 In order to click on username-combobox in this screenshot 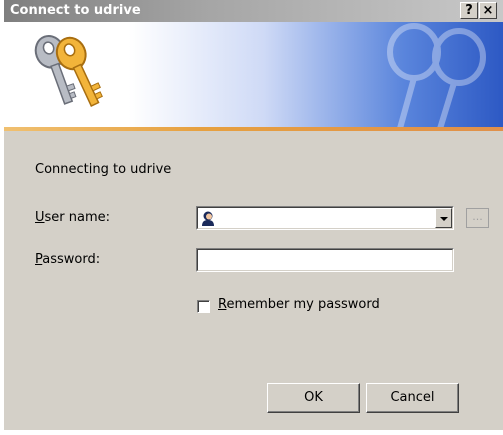, I will do `click(325, 218)`.